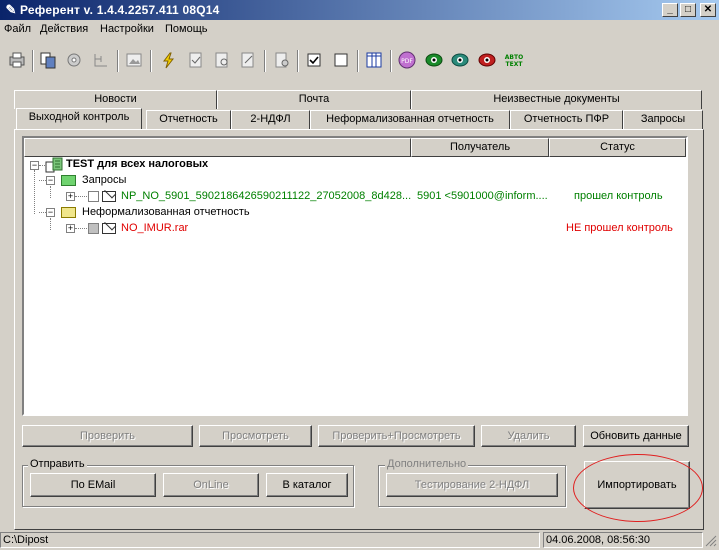 The width and height of the screenshot is (719, 550). What do you see at coordinates (188, 119) in the screenshot?
I see `tab-reports: Отчетность` at bounding box center [188, 119].